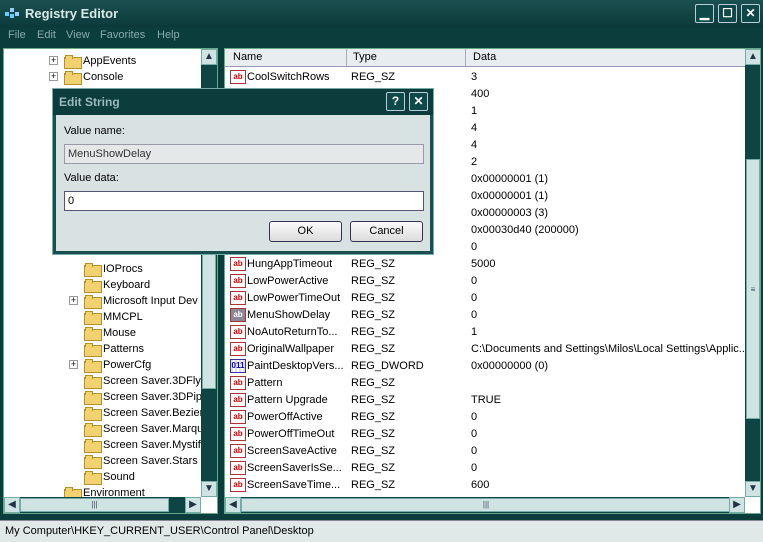  Describe the element at coordinates (247, 57) in the screenshot. I see `column-name: Name` at that location.